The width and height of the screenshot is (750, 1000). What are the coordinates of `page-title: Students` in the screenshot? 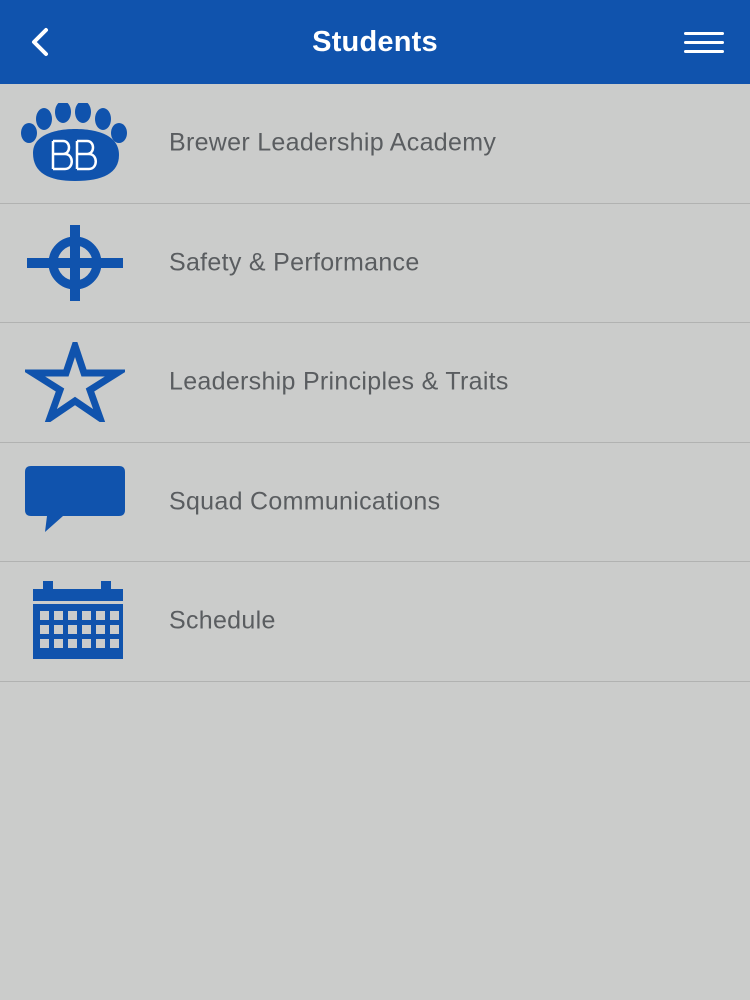 It's located at (375, 41).